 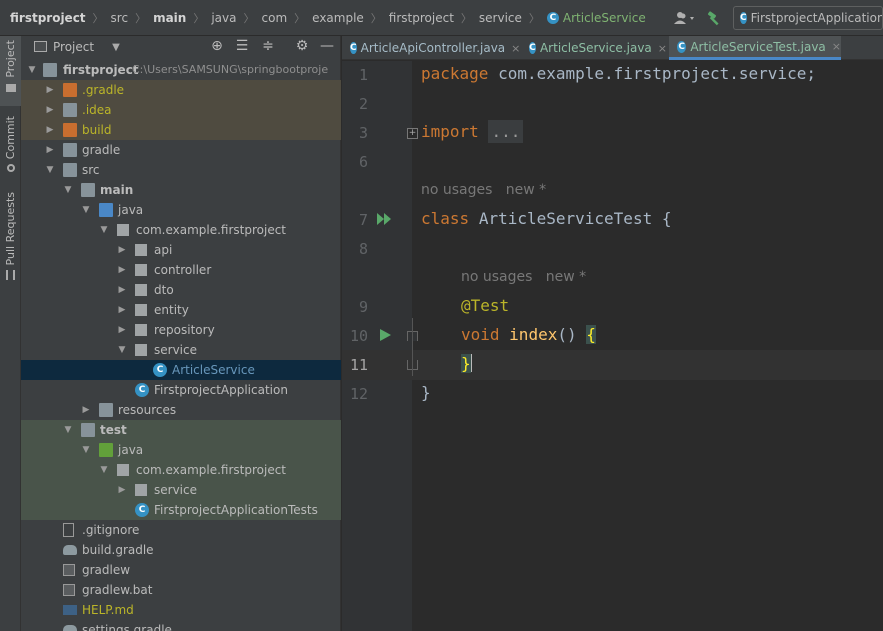 What do you see at coordinates (181, 370) in the screenshot?
I see `tree-row-articleservice: C ArticleService` at bounding box center [181, 370].